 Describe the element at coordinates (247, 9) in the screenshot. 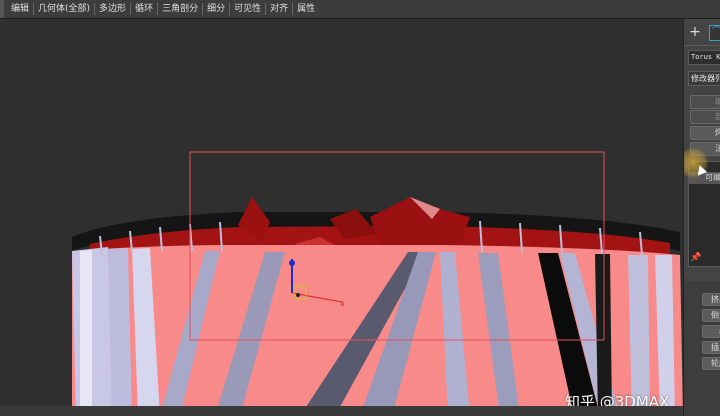

I see `menu-item-visibility: 可见性` at that location.